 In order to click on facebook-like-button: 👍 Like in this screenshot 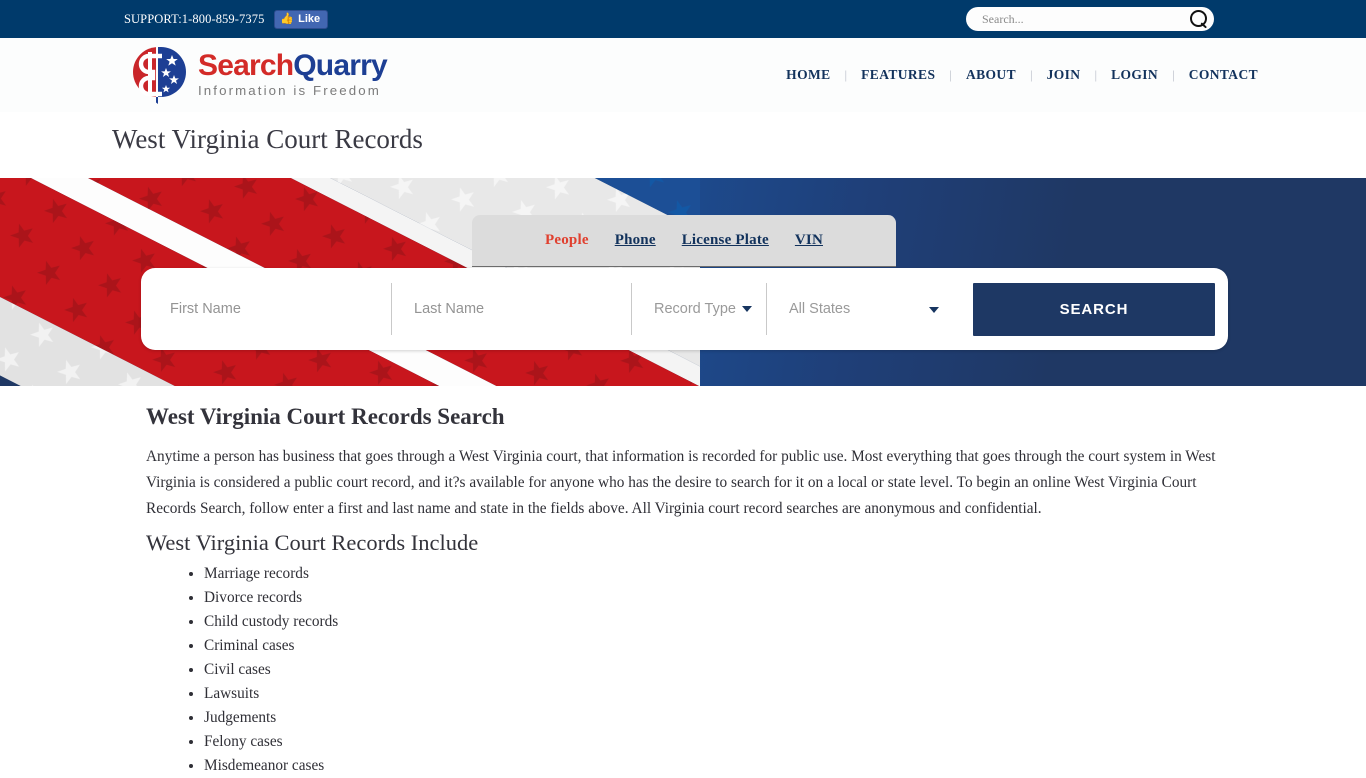, I will do `click(301, 19)`.